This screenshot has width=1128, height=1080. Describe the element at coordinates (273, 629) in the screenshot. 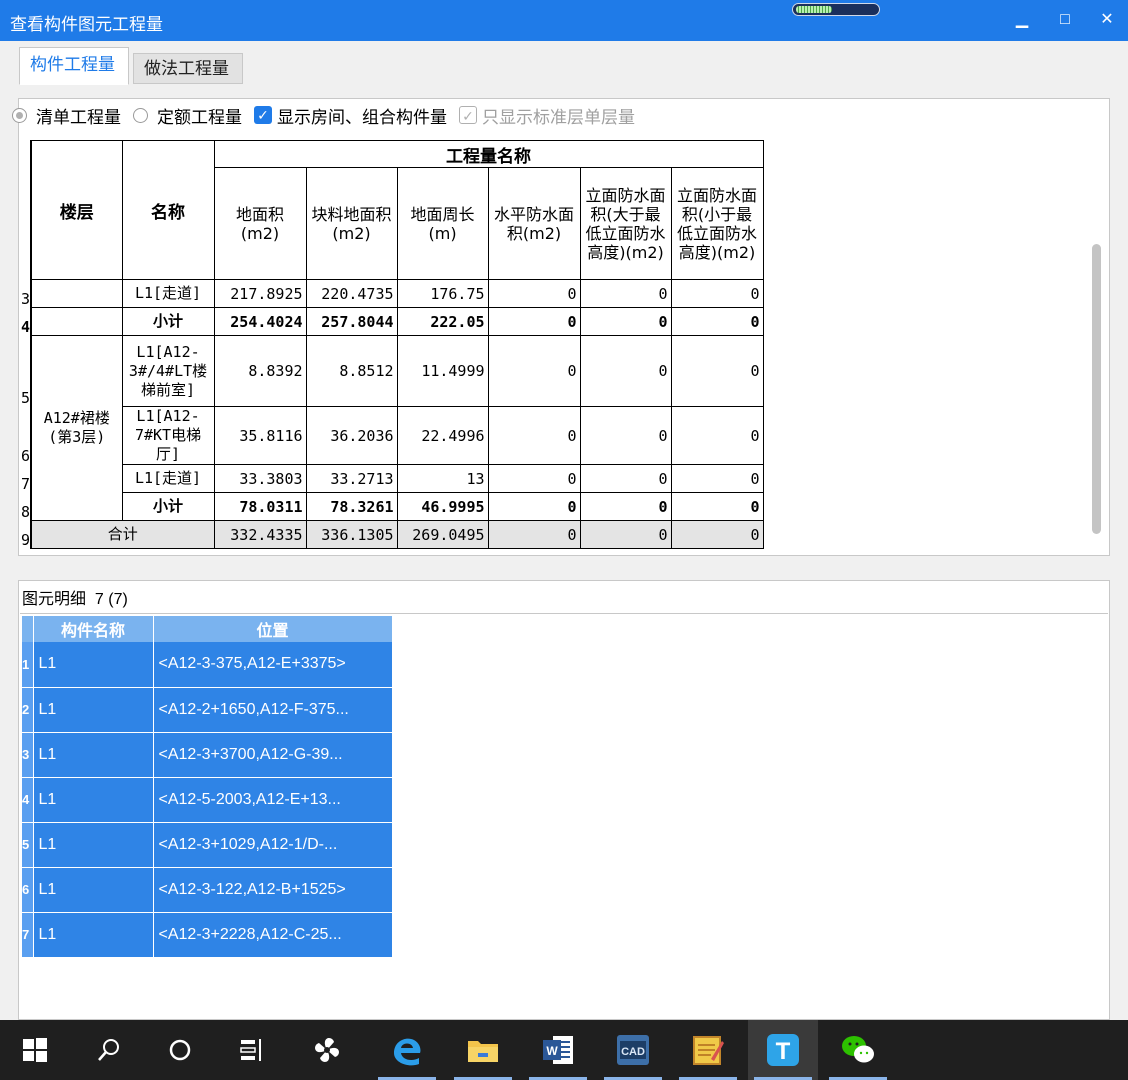

I see `col-position-header: 位置` at that location.